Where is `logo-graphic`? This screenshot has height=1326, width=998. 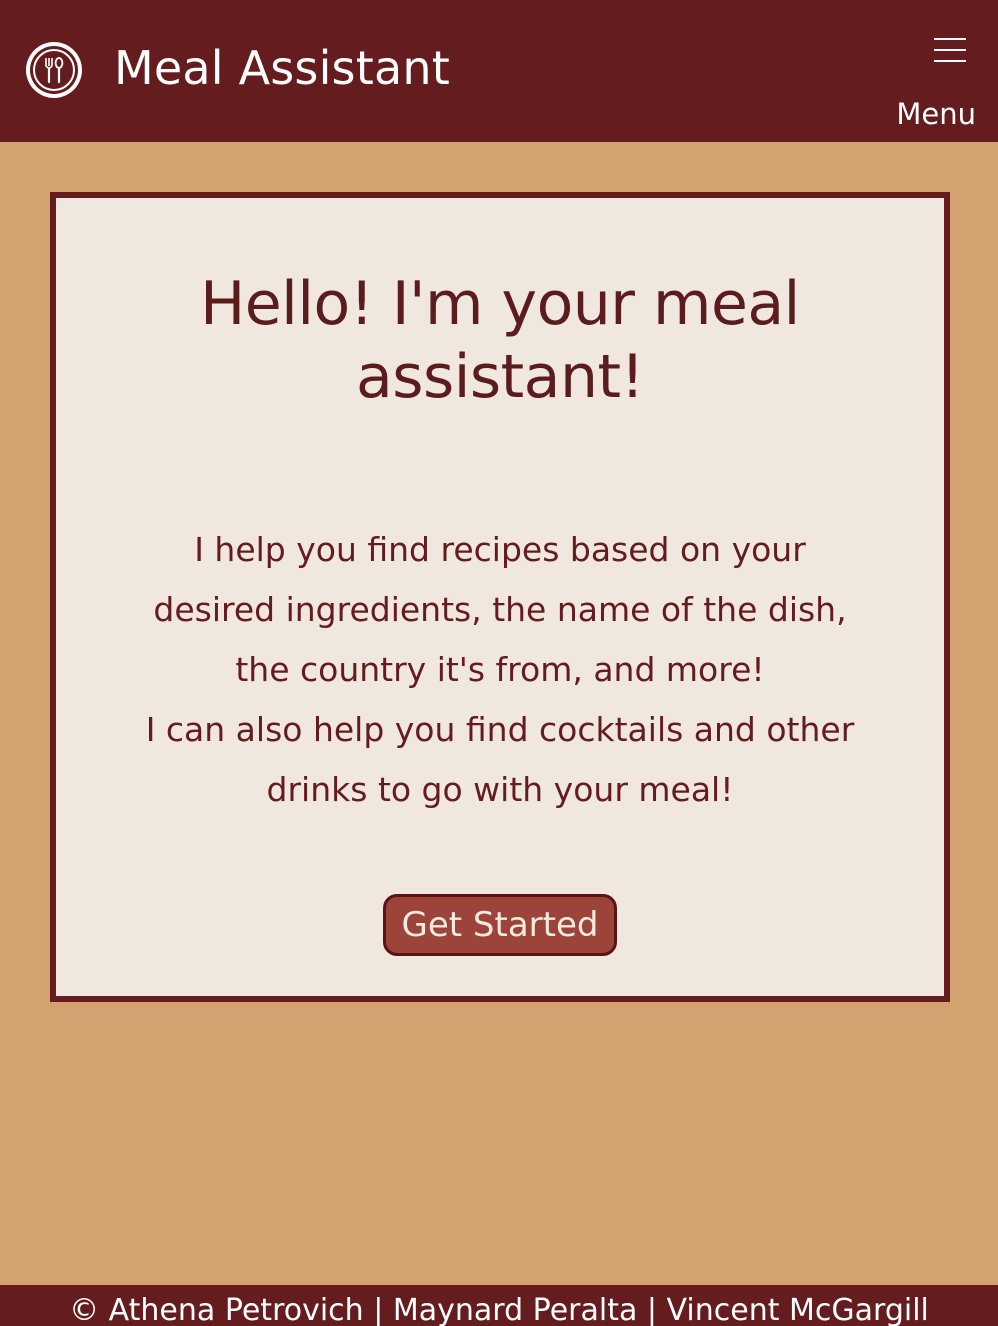
logo-graphic is located at coordinates (54, 70).